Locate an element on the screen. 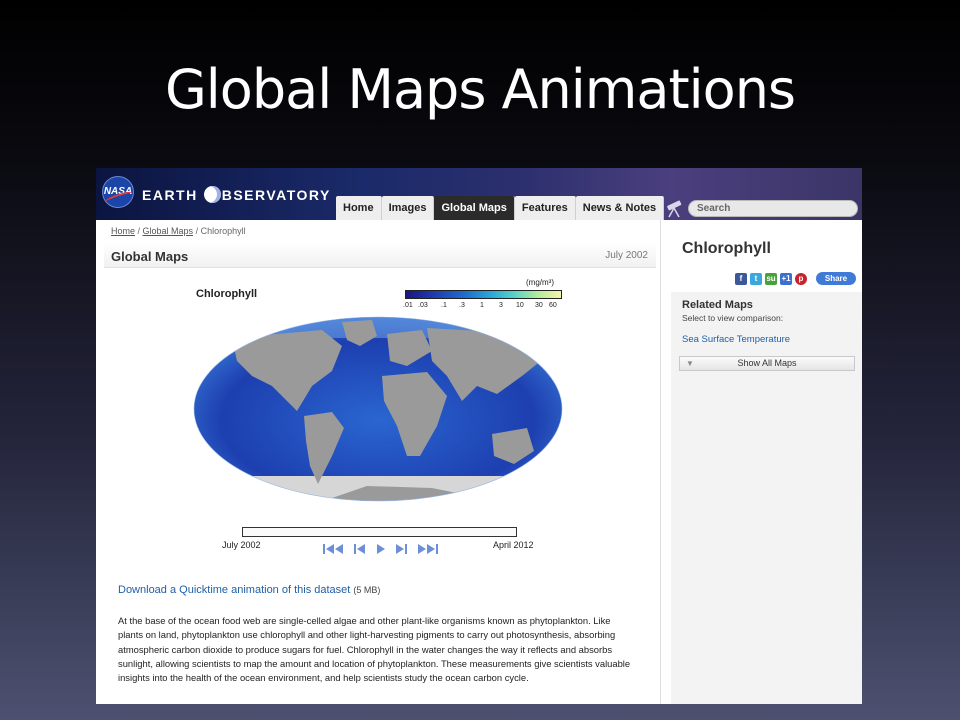 This screenshot has height=720, width=960. nav-tab-images: Images is located at coordinates (408, 208).